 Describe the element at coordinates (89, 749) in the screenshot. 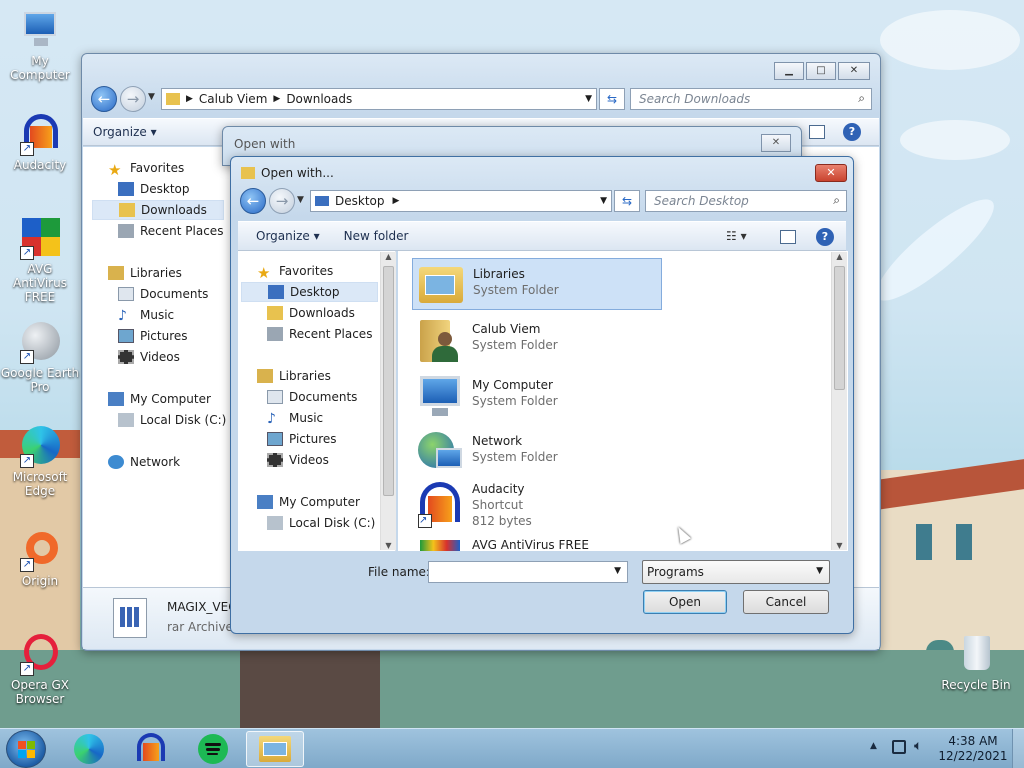

I see `taskbar-edge-button` at that location.